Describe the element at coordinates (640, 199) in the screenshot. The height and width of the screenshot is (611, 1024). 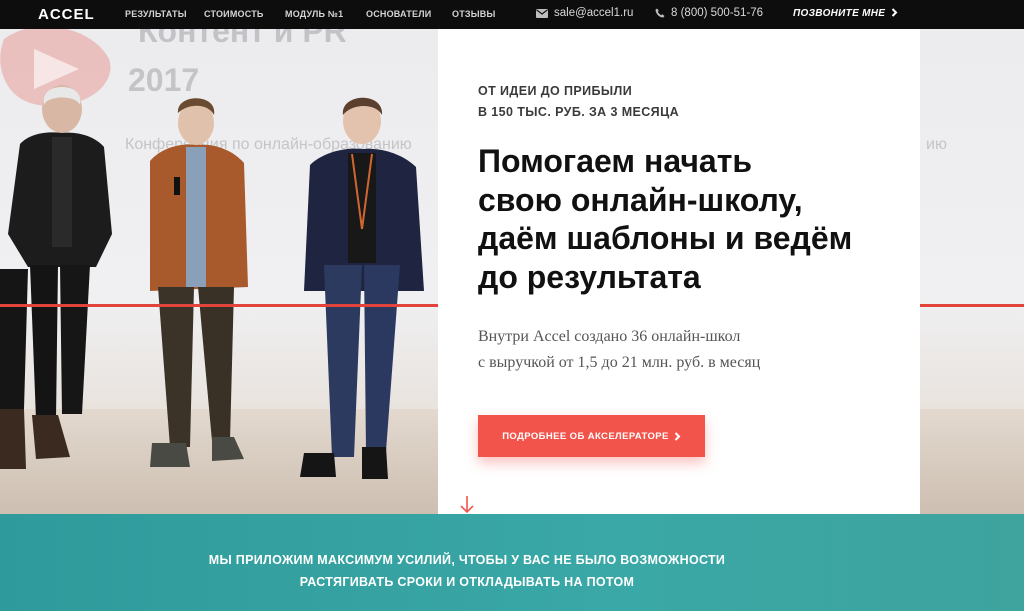
I see `headline-line-2: свою онлайн-школу,` at that location.